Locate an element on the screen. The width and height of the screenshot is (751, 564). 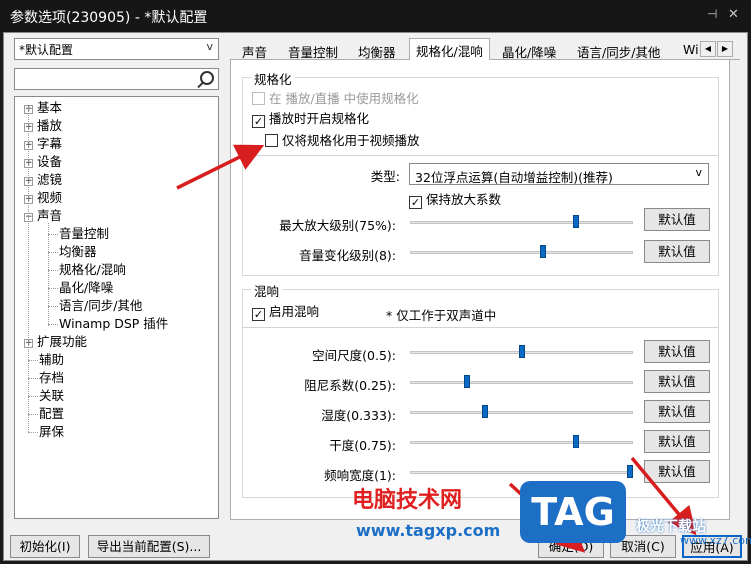
title-bar: 参数选项(230905) - *默认配置 ⊣ ✕ is located at coordinates (375, 16).